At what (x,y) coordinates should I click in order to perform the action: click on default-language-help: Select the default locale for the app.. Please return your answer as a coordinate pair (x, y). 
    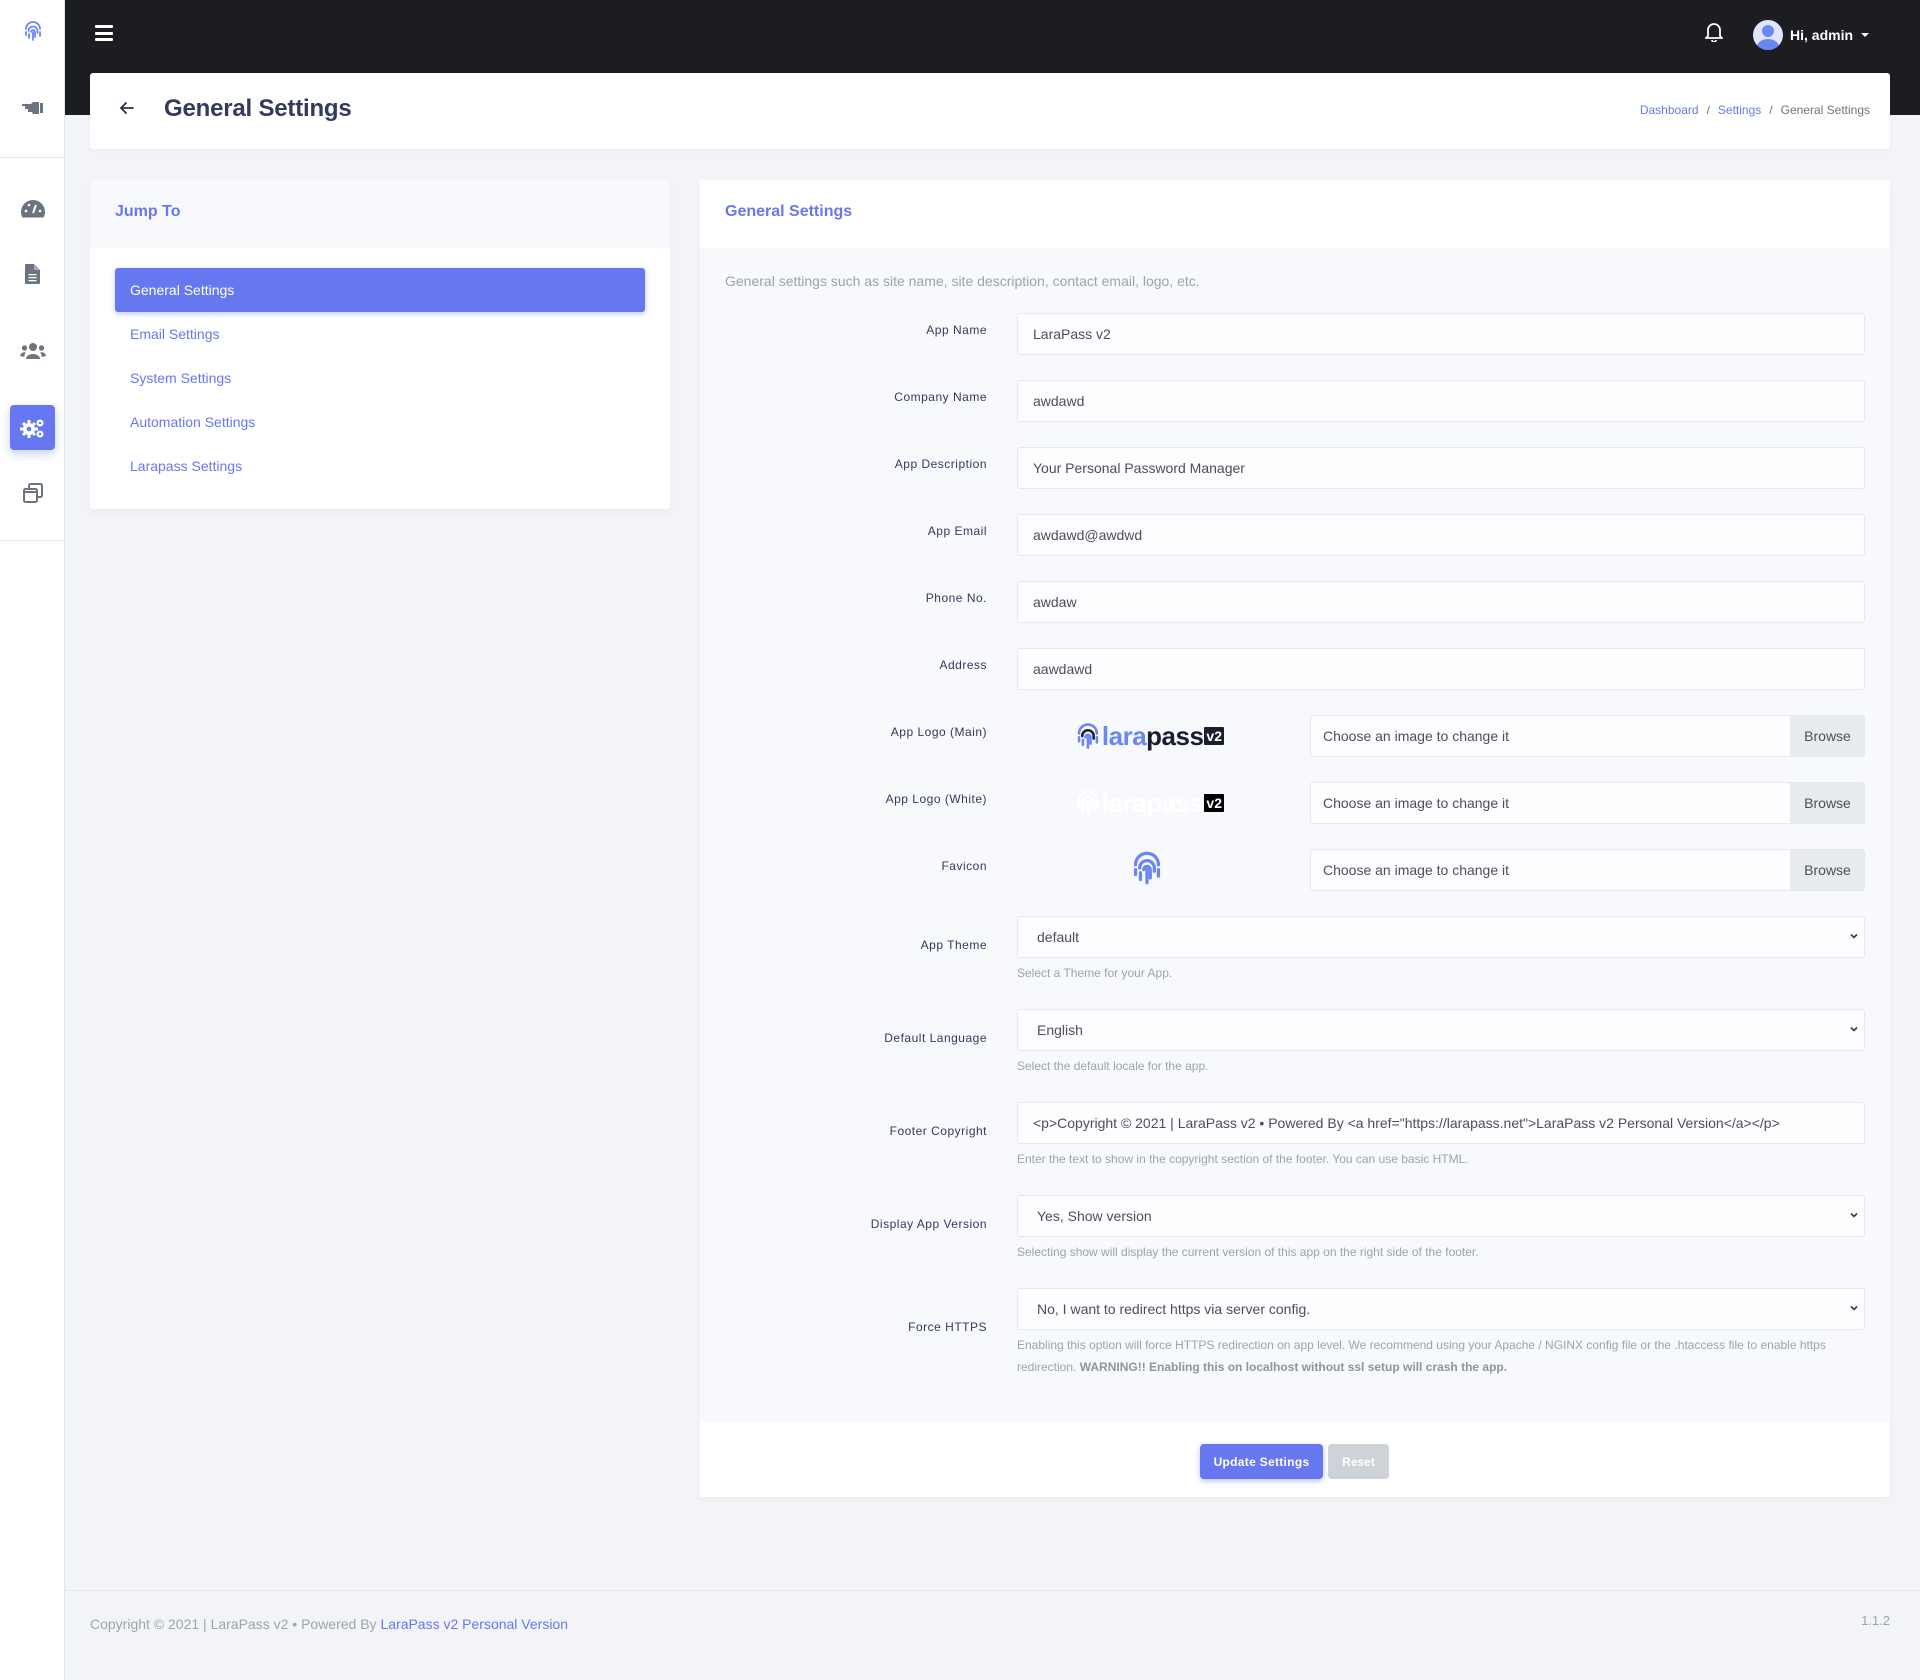
    Looking at the image, I should click on (1113, 1066).